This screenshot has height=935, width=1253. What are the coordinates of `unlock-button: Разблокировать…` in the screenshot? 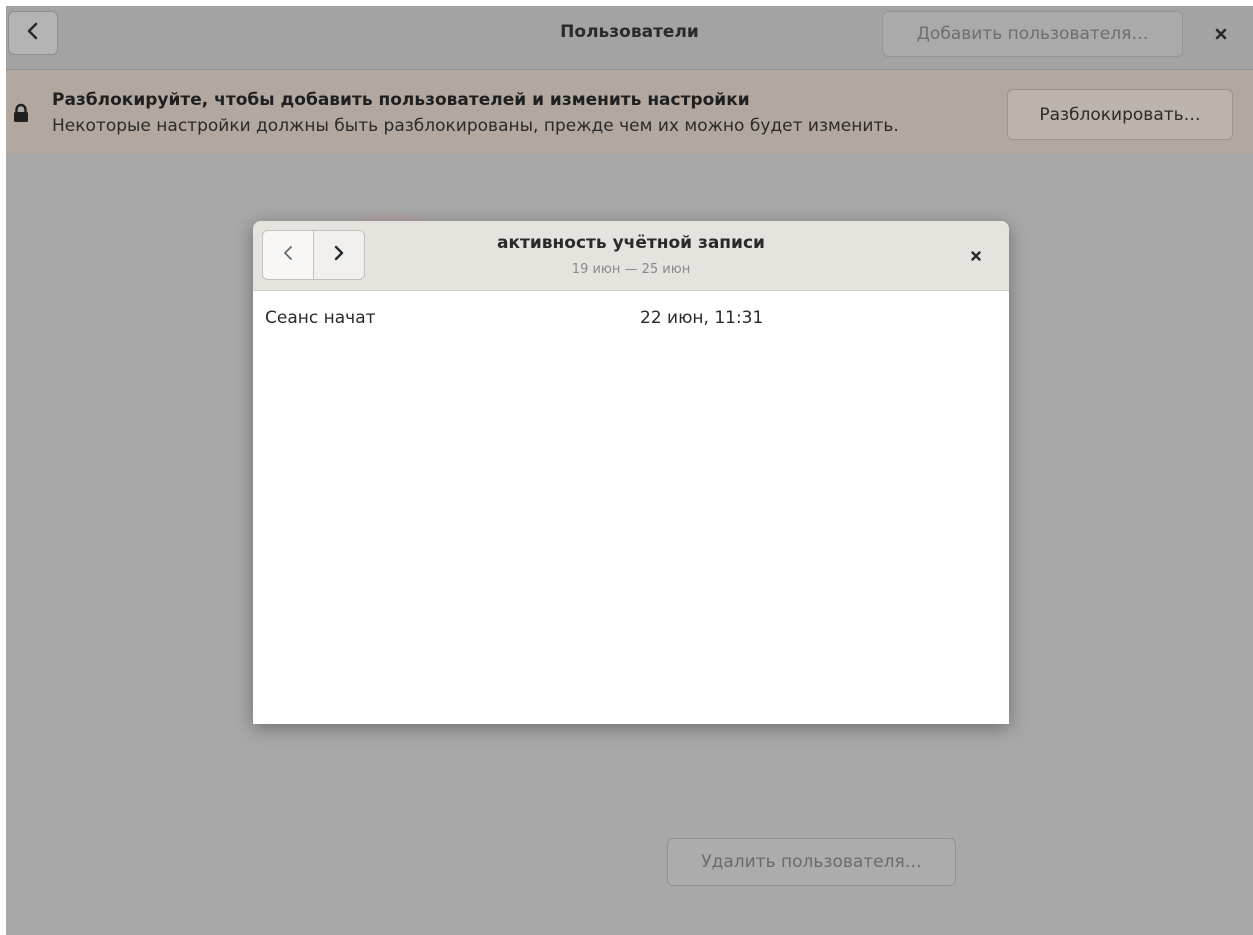 It's located at (1120, 114).